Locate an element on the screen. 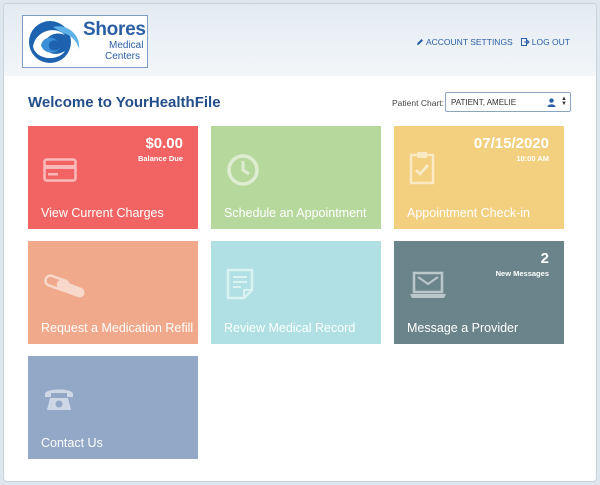 This screenshot has width=600, height=485. new-messages-caption: New Messages is located at coordinates (522, 273).